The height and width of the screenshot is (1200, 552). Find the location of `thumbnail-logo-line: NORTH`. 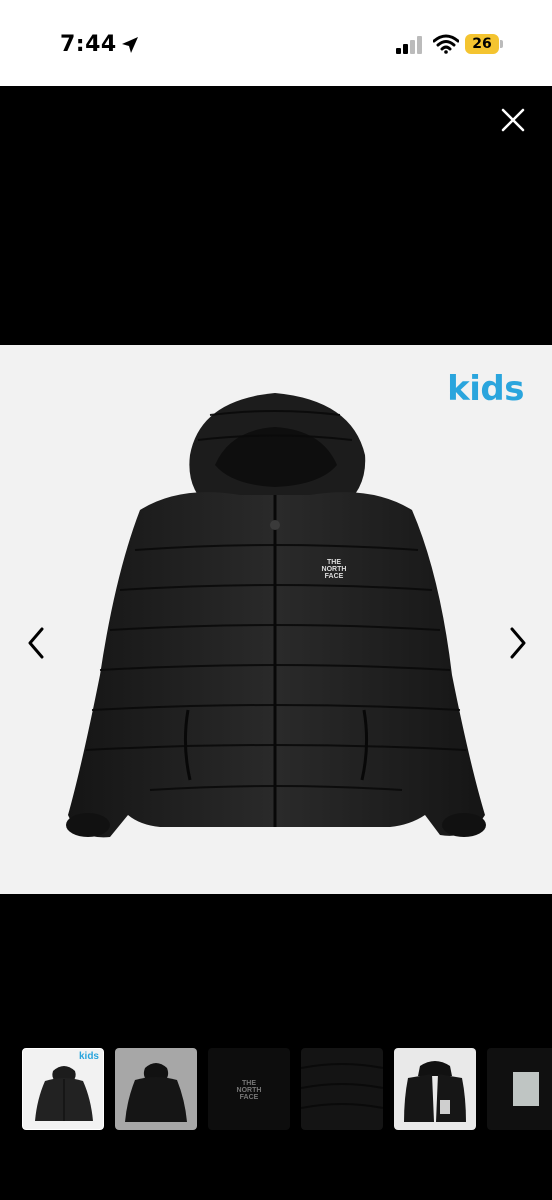

thumbnail-logo-line: NORTH is located at coordinates (249, 1090).